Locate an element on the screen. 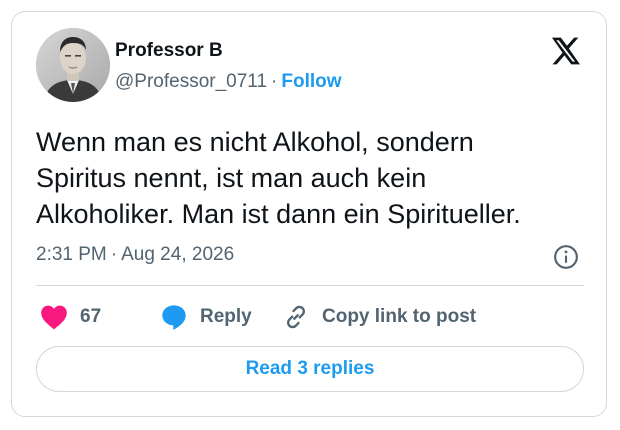 The width and height of the screenshot is (620, 430). copy-link-button: Copy link to post is located at coordinates (379, 317).